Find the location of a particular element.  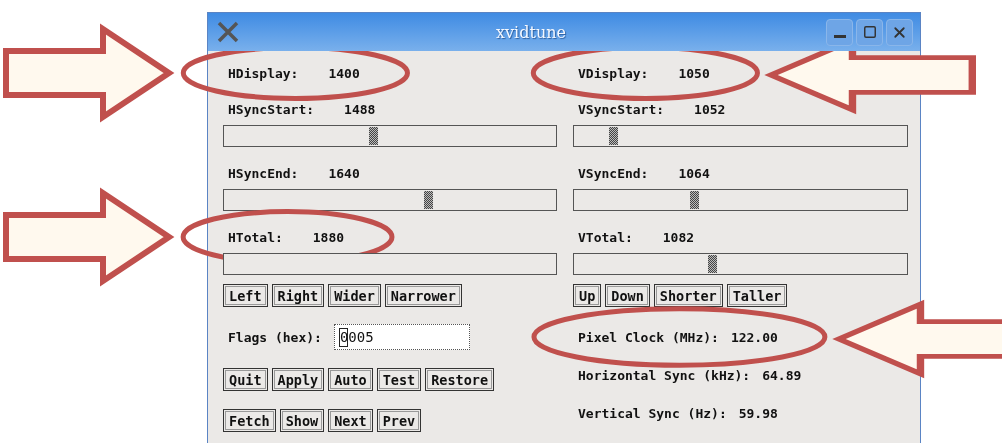

readout-label: Horizontal Sync (kHz): is located at coordinates (664, 375).